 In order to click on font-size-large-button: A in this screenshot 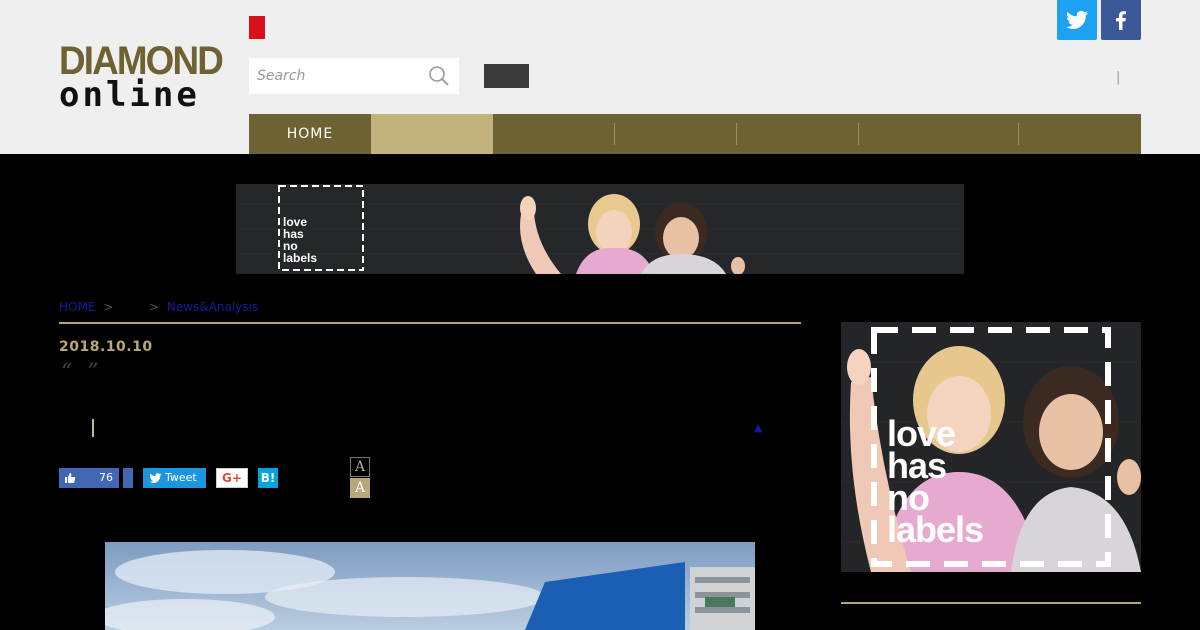, I will do `click(360, 467)`.